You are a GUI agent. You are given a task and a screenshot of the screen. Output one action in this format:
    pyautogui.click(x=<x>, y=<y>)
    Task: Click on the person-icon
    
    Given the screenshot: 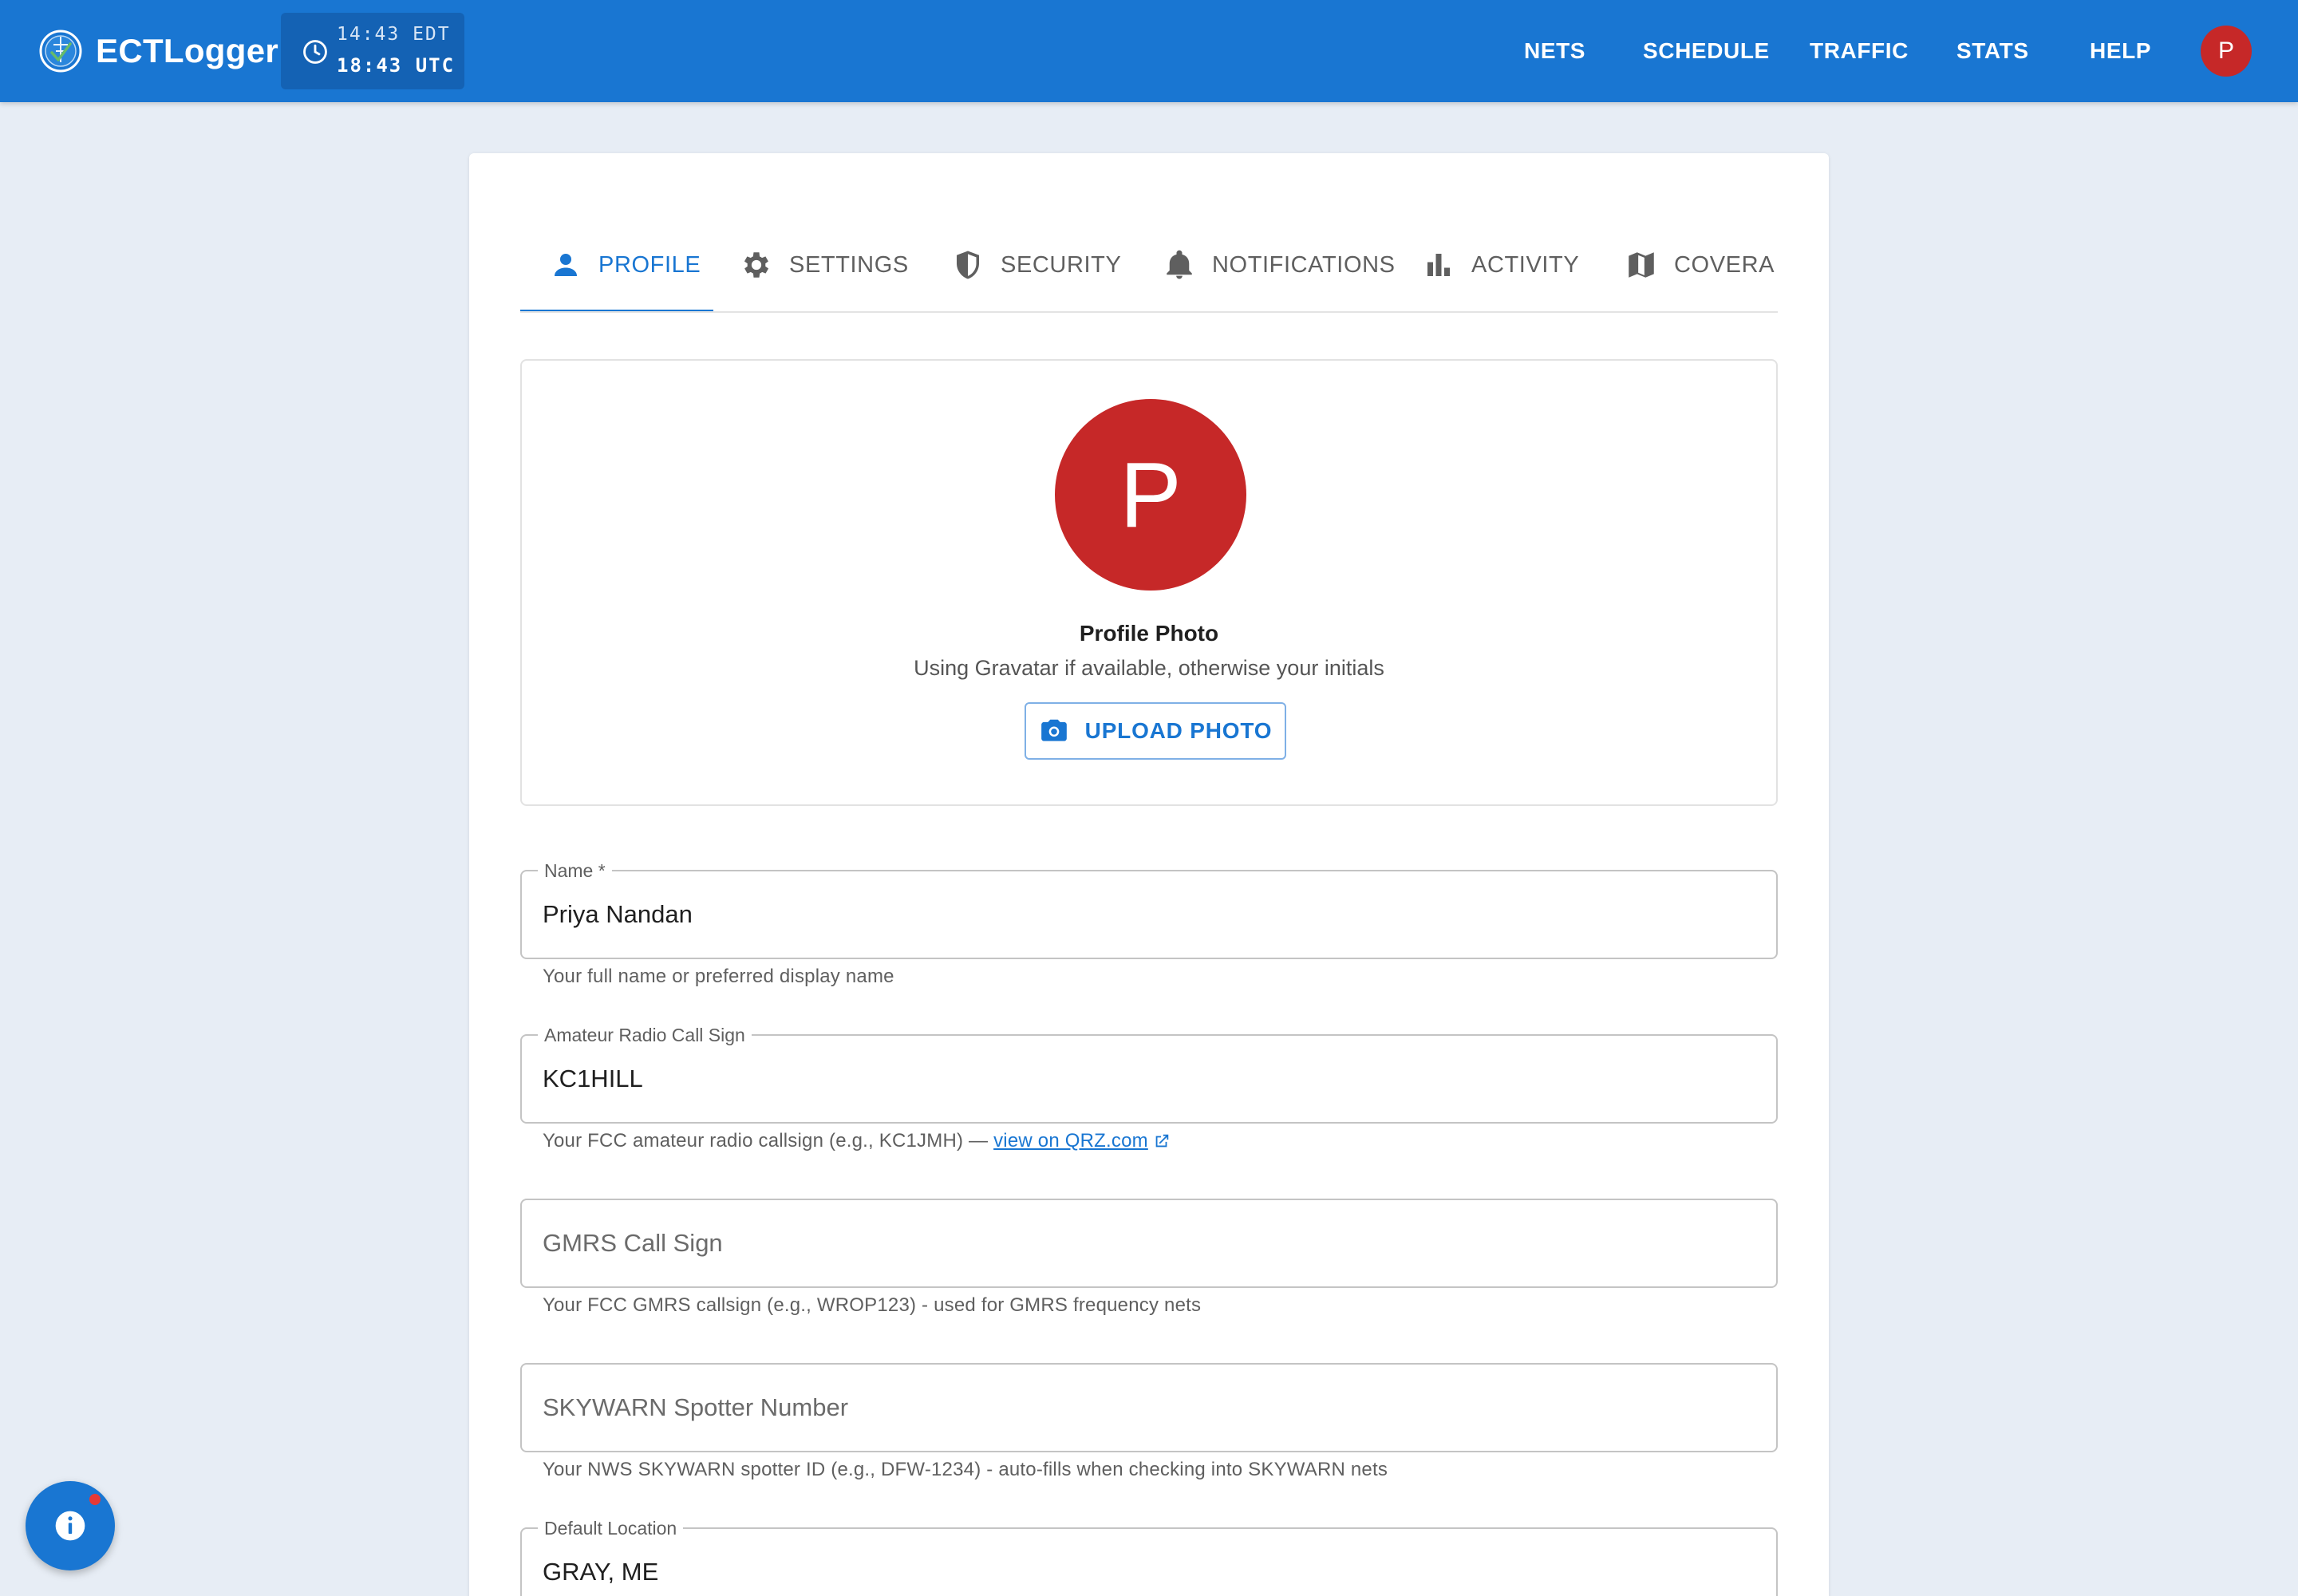 What is the action you would take?
    pyautogui.click(x=566, y=265)
    